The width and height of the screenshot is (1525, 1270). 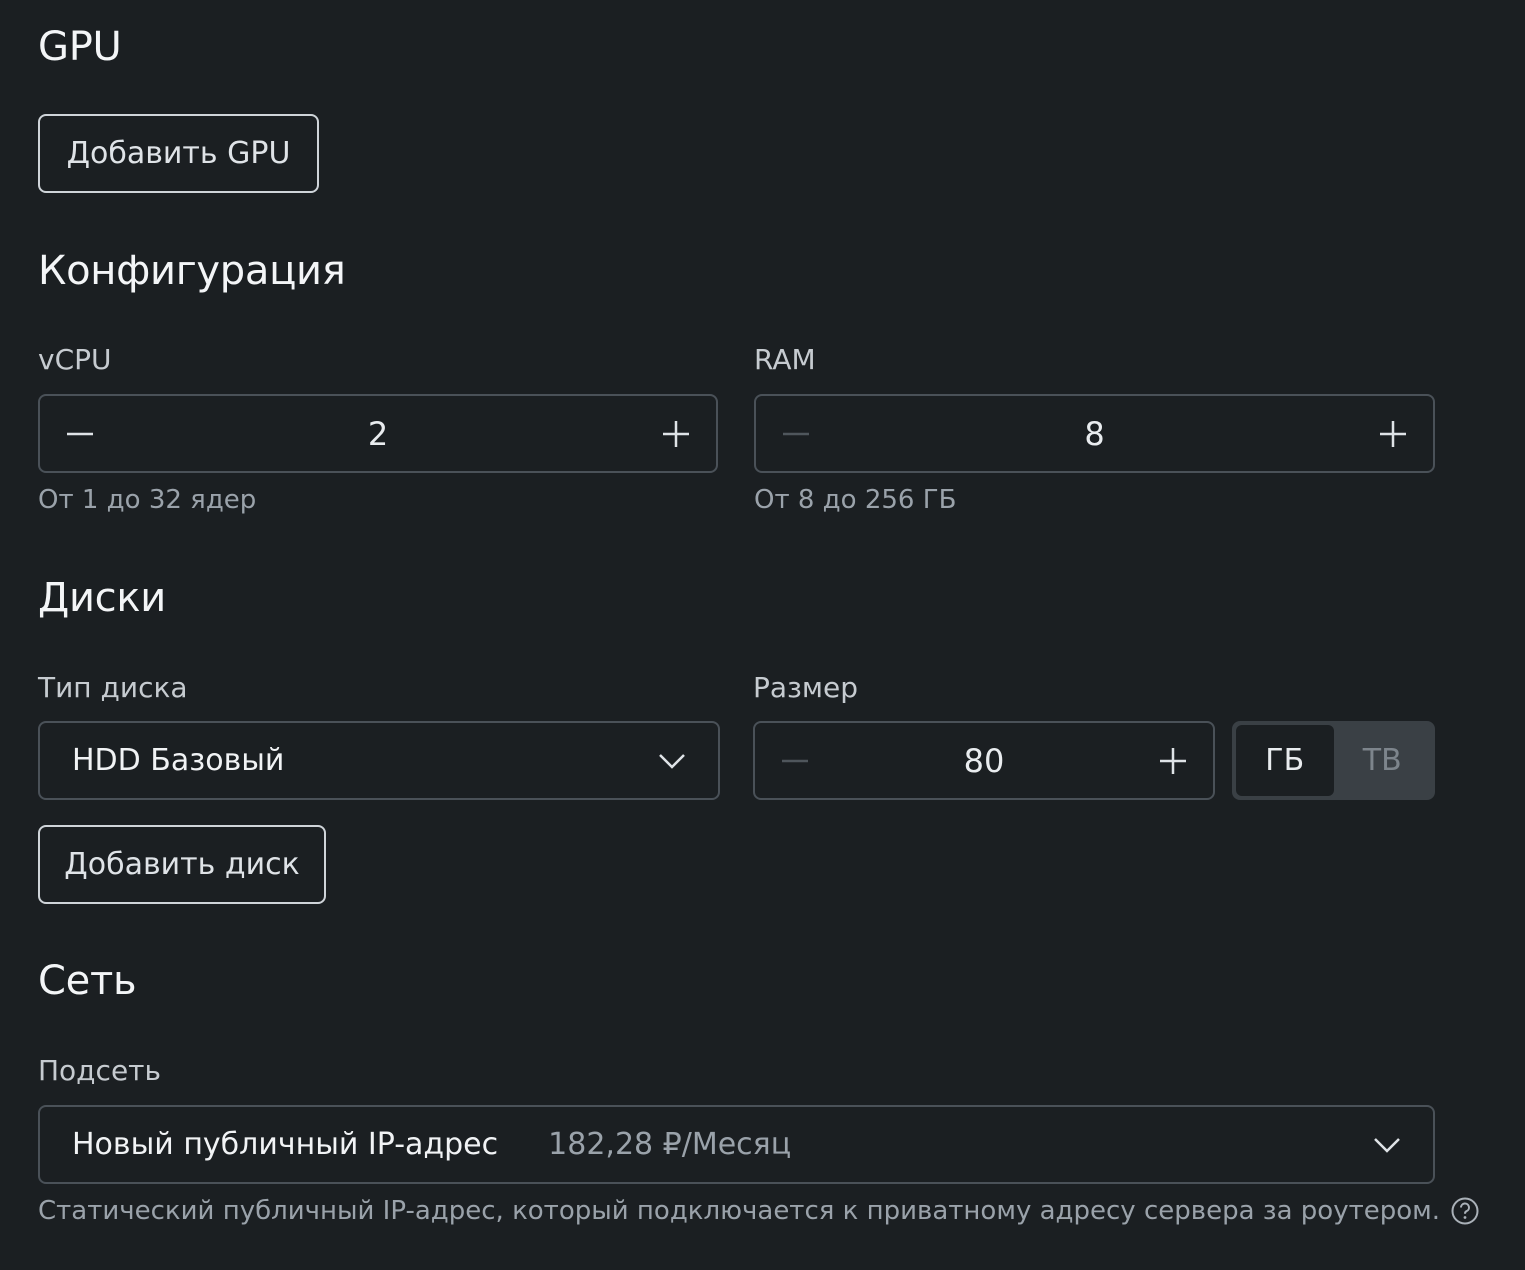 I want to click on vcpu-stepper: 2, so click(x=378, y=433).